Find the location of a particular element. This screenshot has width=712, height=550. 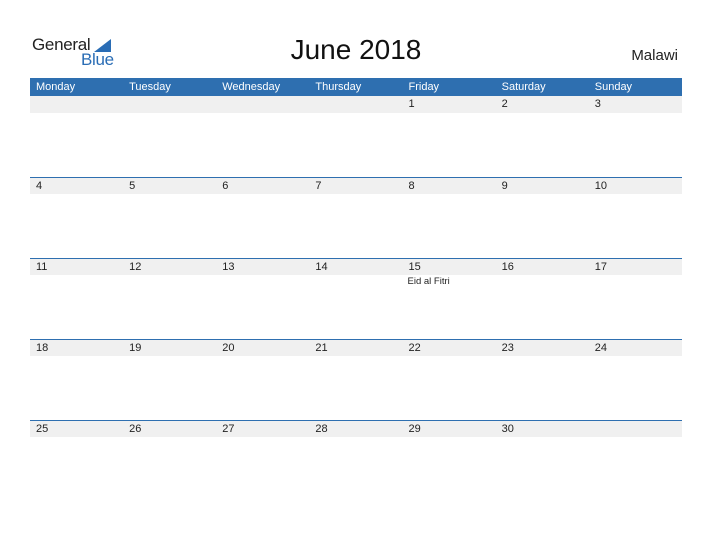

week-row: 1 2 3 is located at coordinates (356, 136).